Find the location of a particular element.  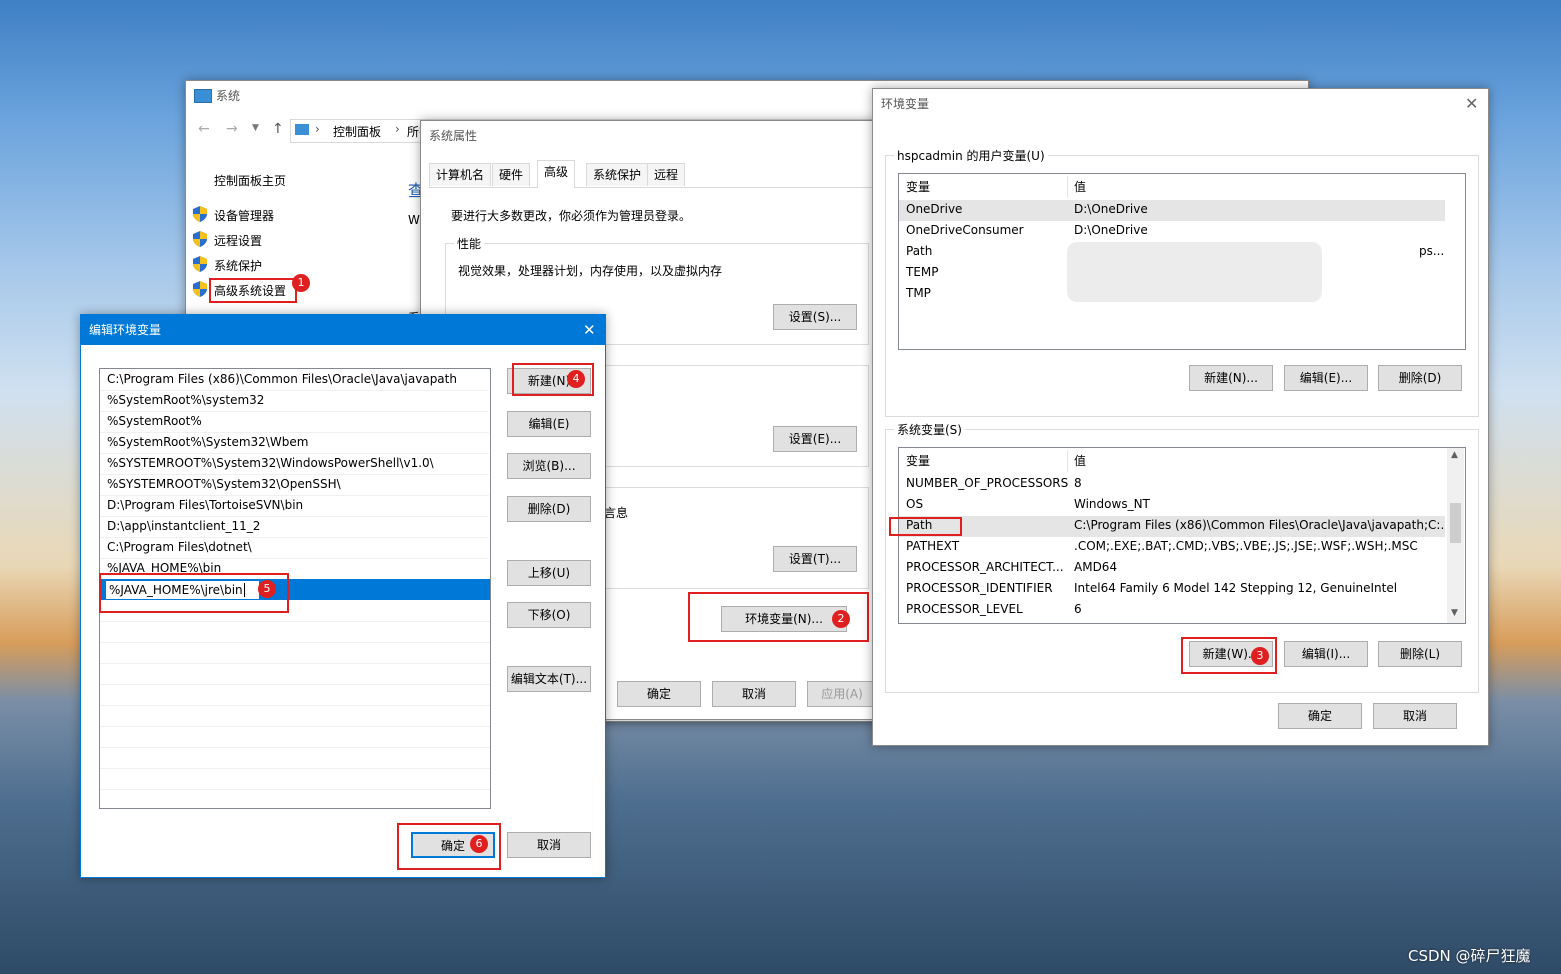

sys-var-name: NUMBER_OF_PROCESSORS is located at coordinates (987, 483).